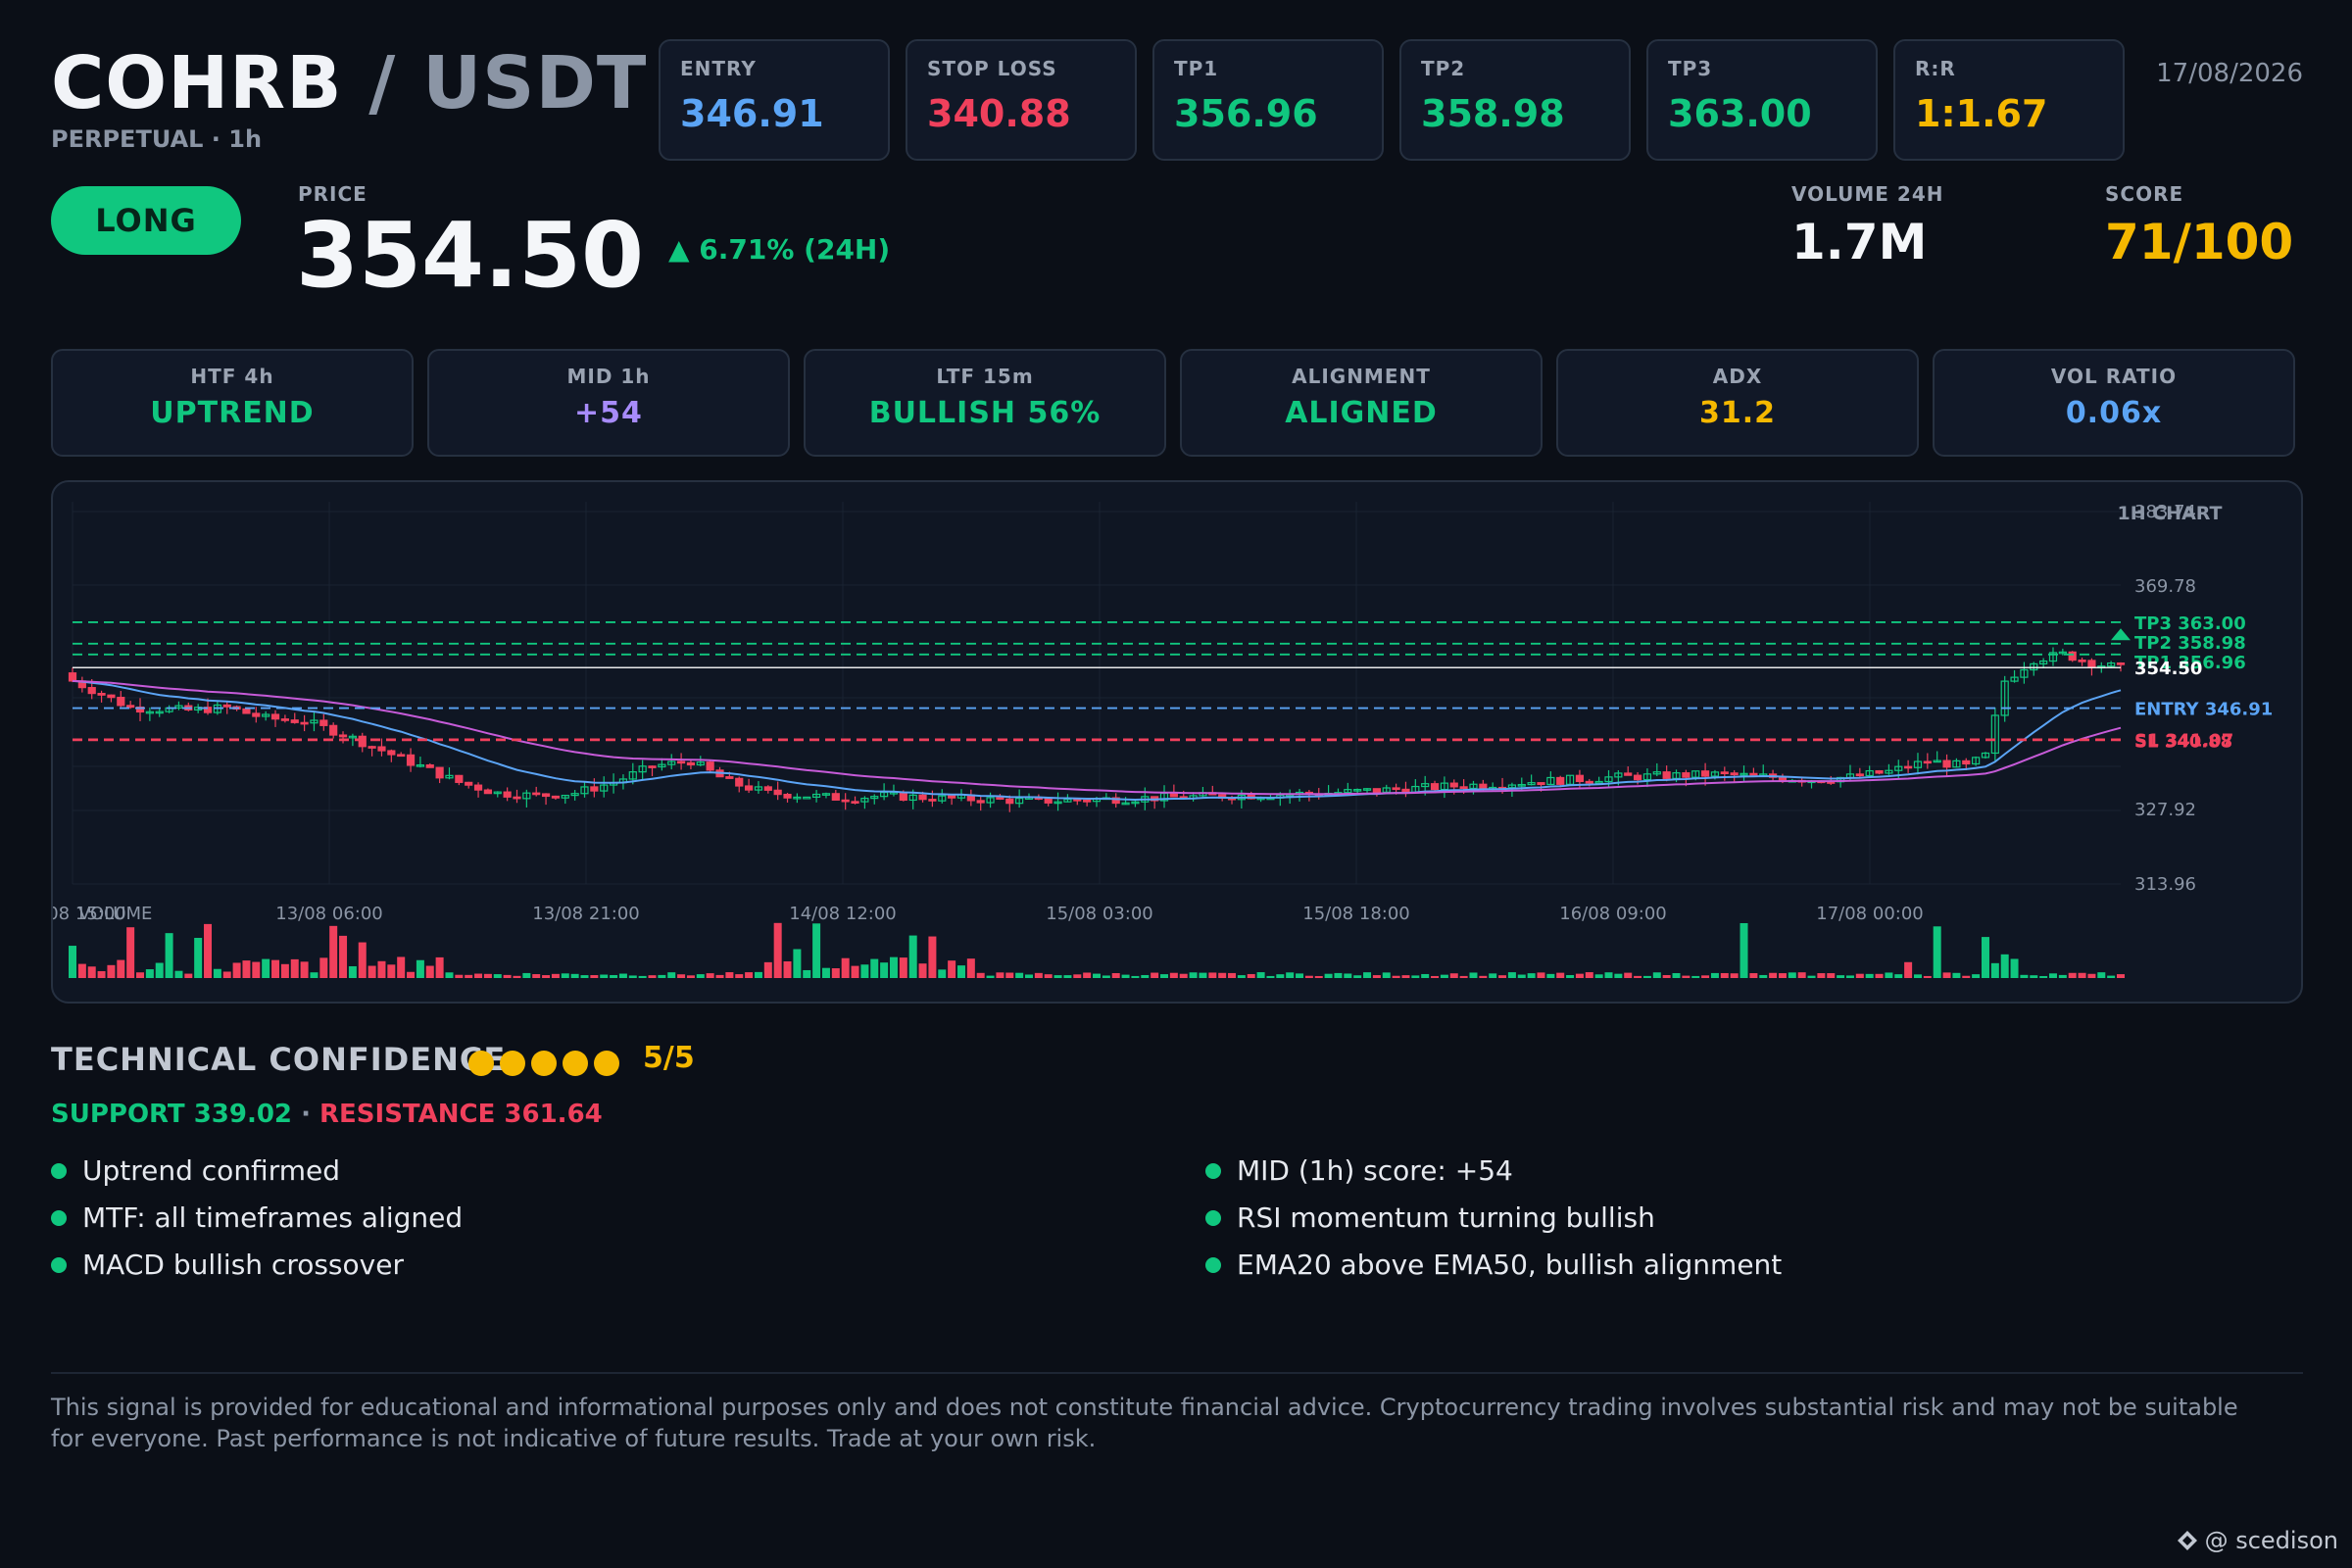  I want to click on x-tick-label: 13/08 06:00, so click(328, 914).